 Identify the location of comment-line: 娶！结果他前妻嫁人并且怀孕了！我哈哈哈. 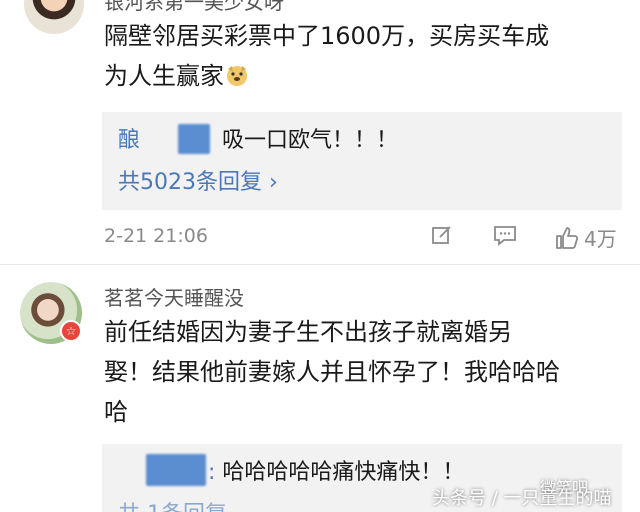
(332, 372).